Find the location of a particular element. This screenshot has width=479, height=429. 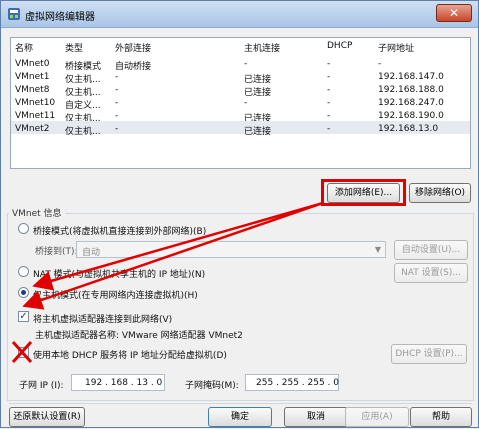

subnet-ip-field: 192 . 168 . 13 . 0 is located at coordinates (118, 382).